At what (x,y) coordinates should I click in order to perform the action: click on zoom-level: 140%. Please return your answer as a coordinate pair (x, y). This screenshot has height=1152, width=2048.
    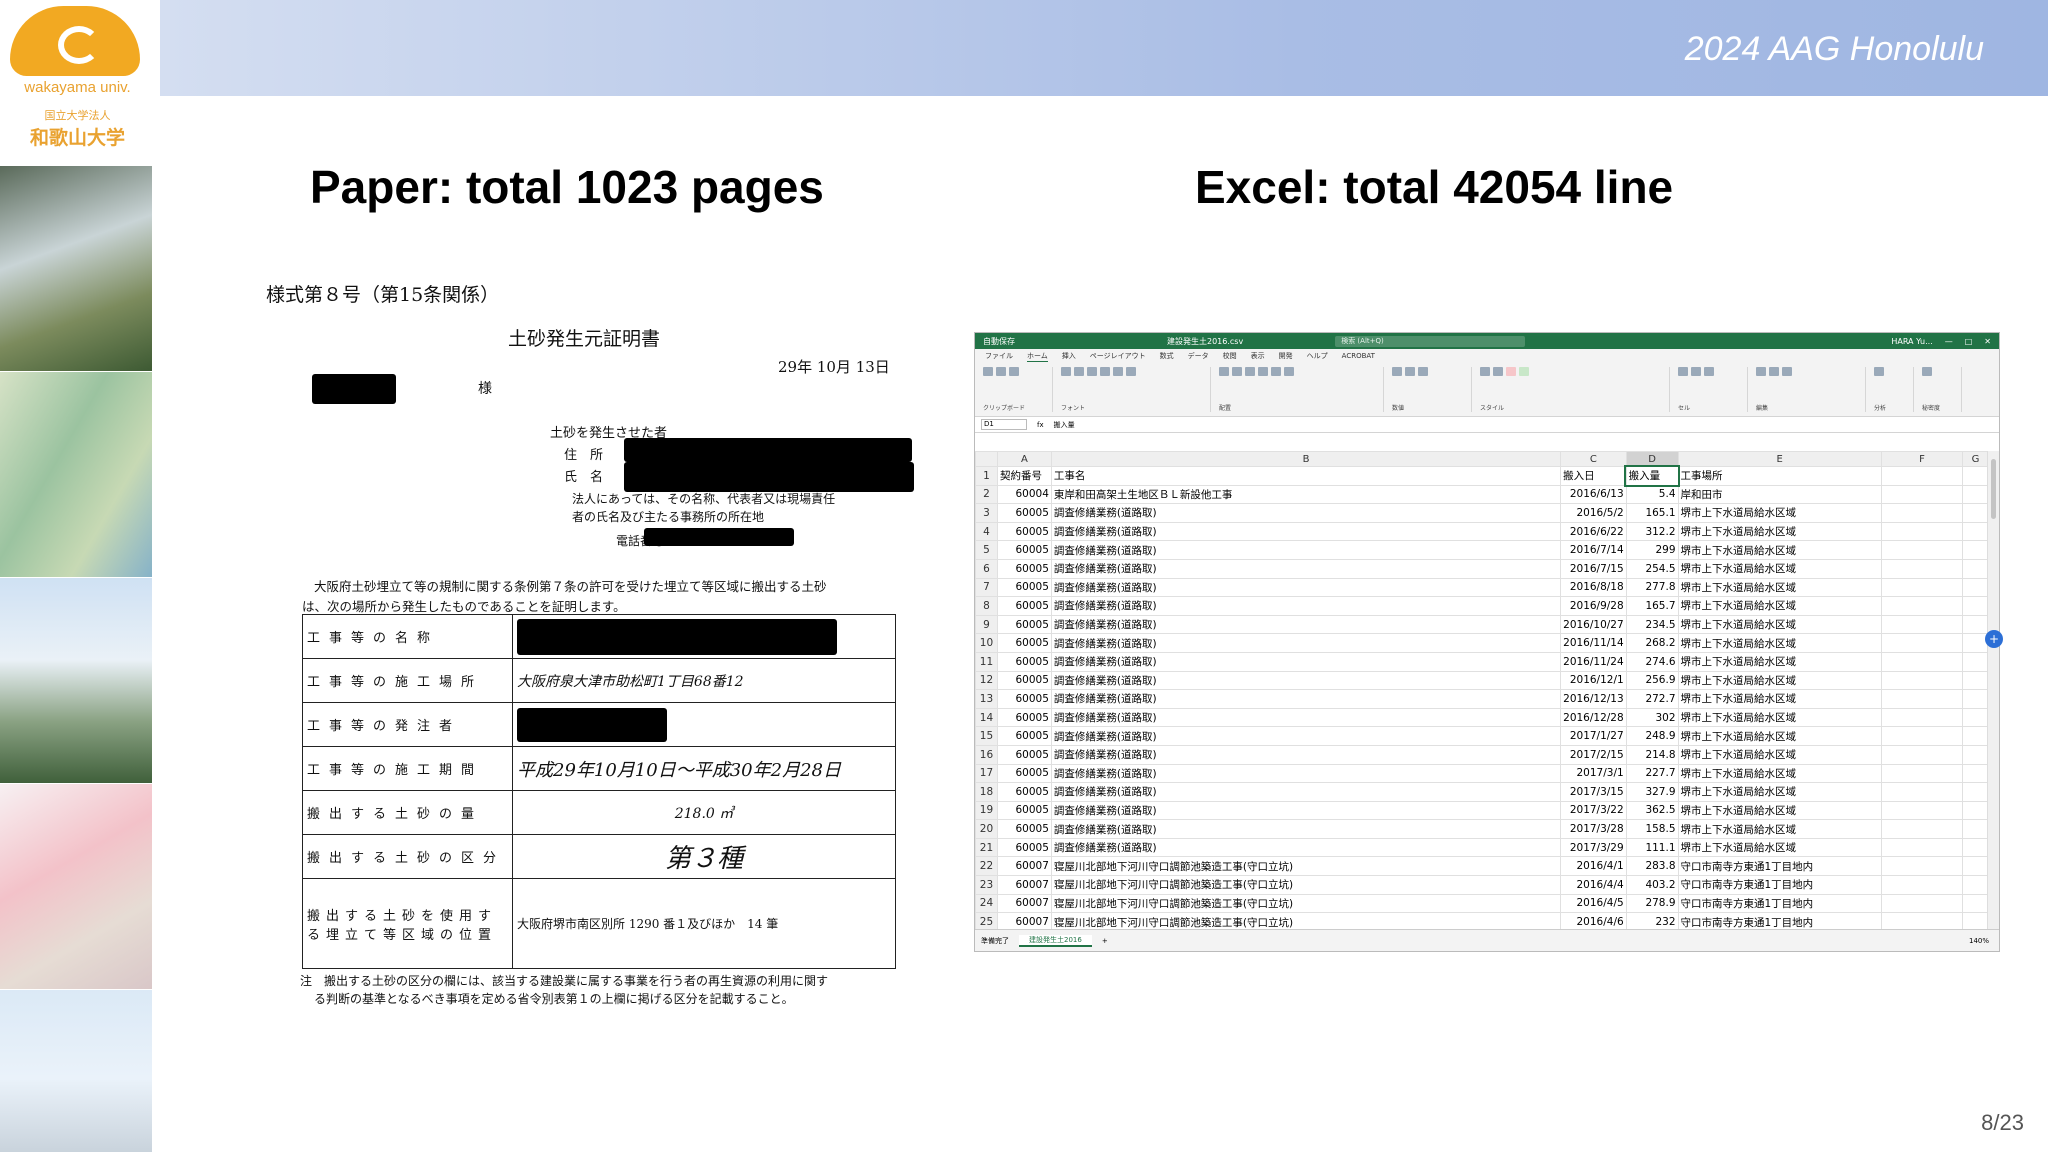
    Looking at the image, I should click on (1979, 941).